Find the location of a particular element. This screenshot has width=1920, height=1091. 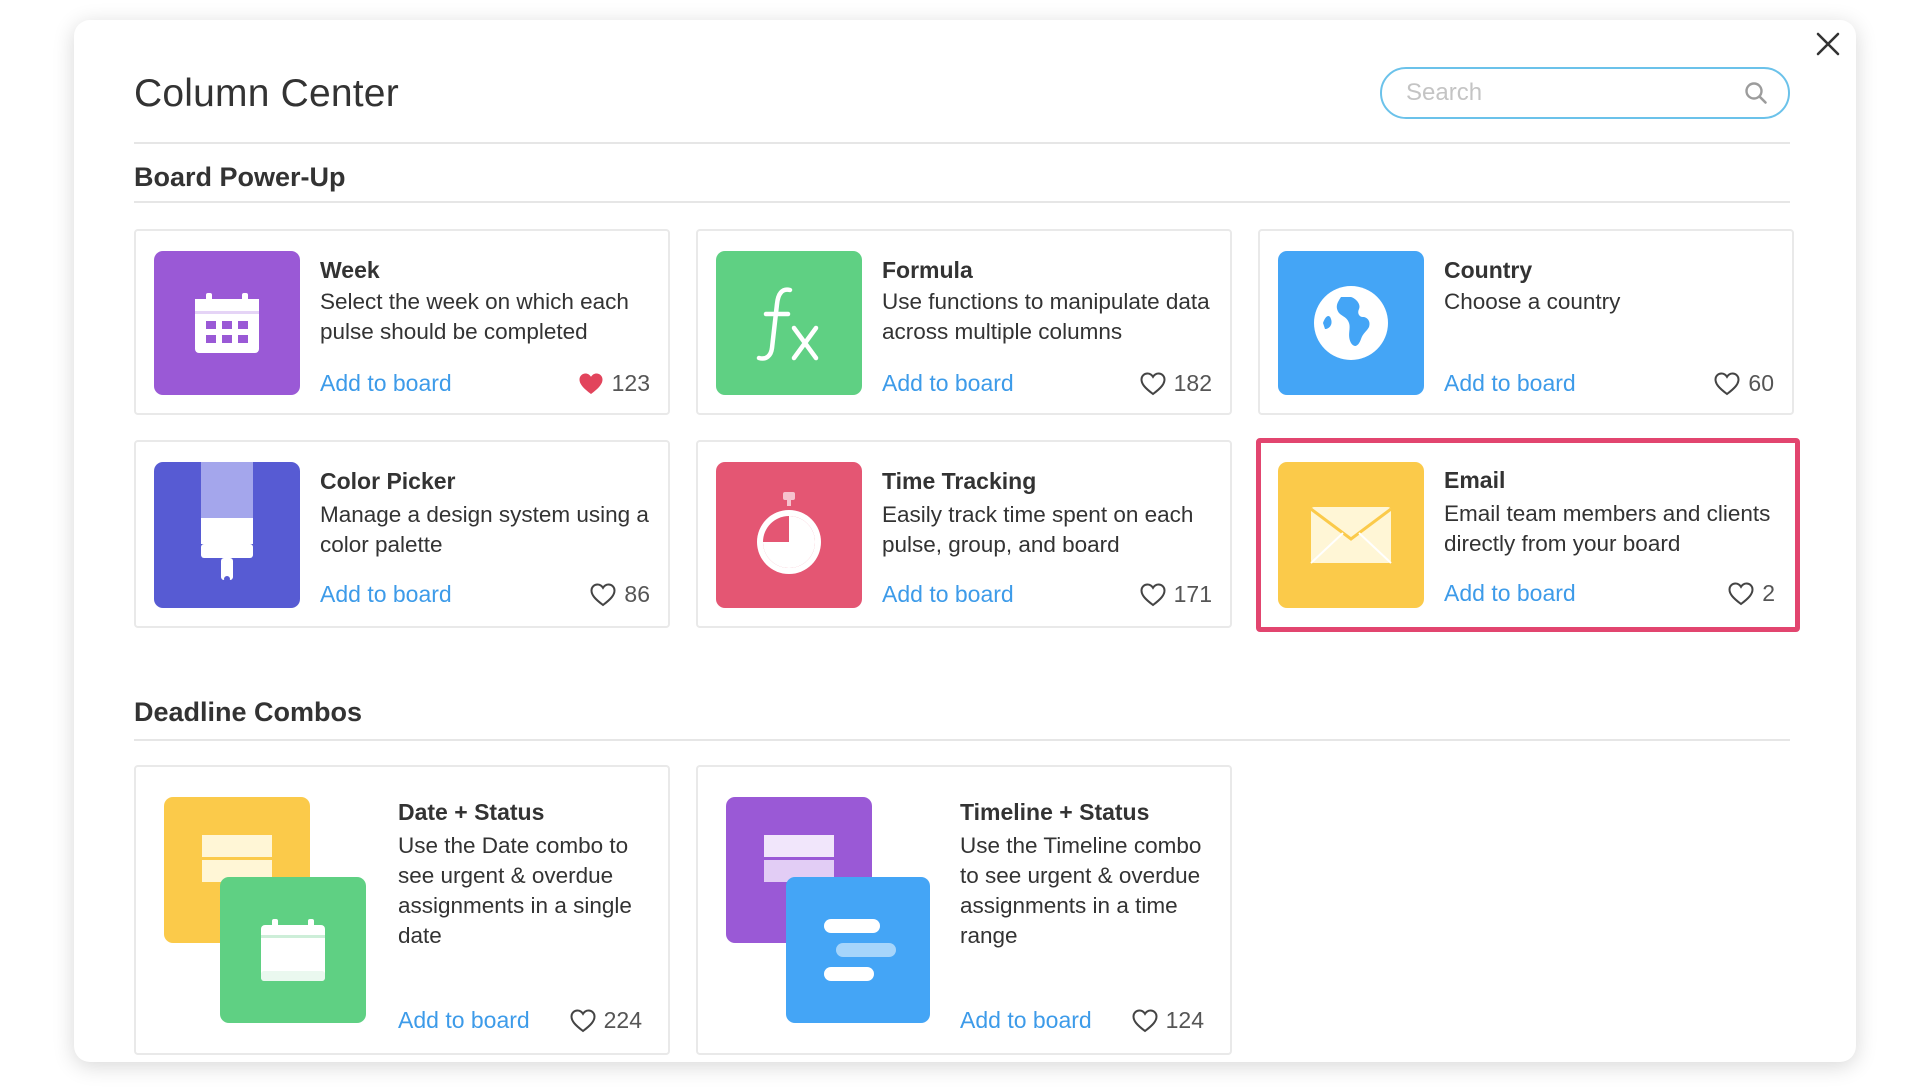

card-title: Week is located at coordinates (350, 270).